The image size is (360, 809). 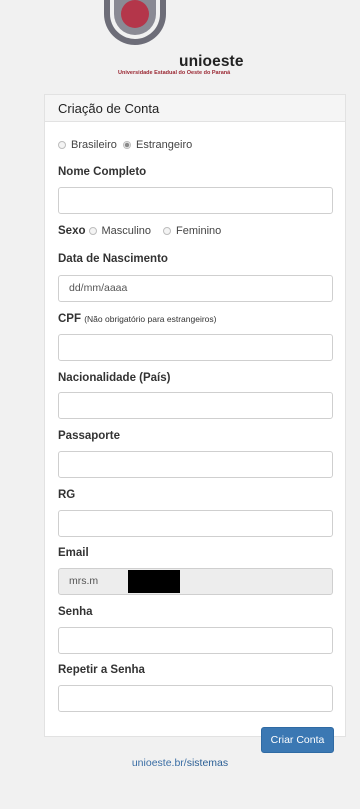 I want to click on radio-brasileiro: Brasileiro, so click(x=87, y=145).